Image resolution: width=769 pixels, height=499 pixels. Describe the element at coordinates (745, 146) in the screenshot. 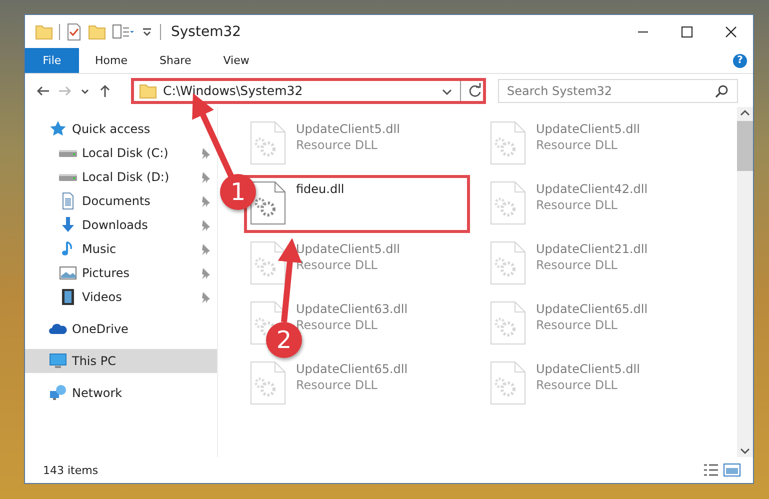

I see `scrollbar-thumb` at that location.